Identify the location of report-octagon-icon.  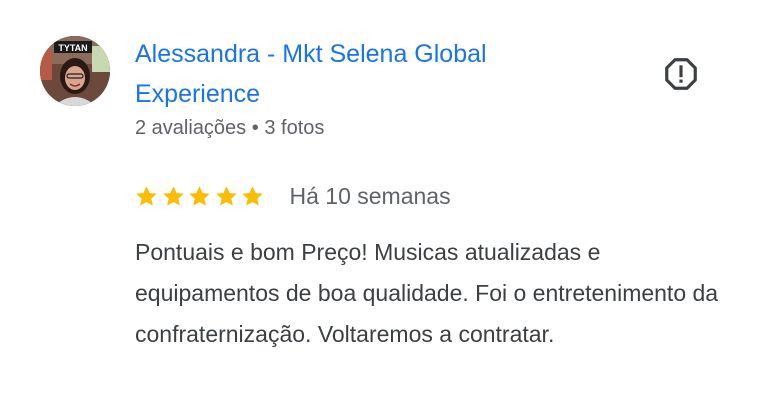
(681, 74).